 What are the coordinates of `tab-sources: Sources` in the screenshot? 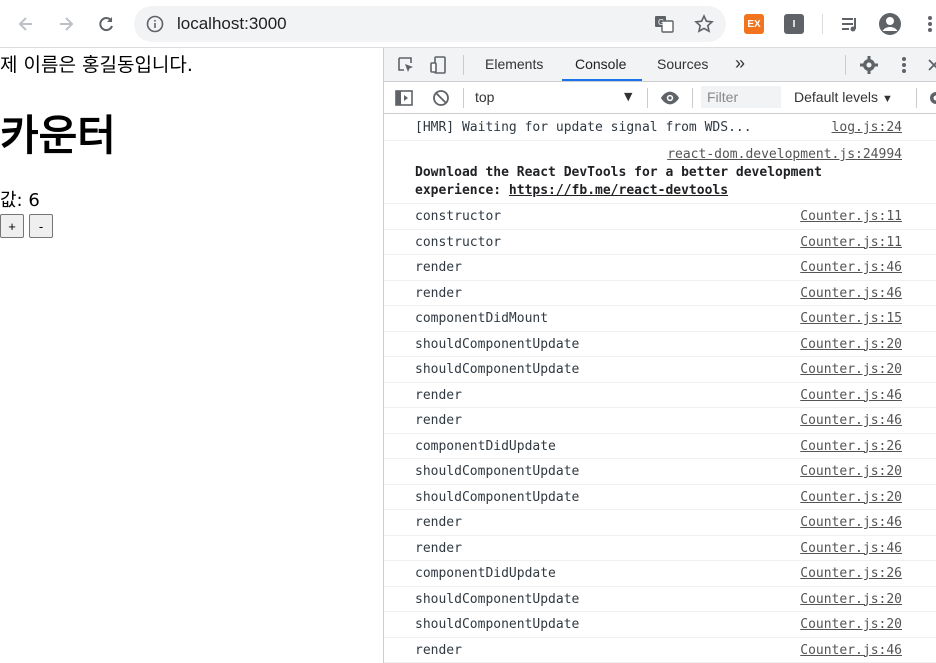 It's located at (682, 64).